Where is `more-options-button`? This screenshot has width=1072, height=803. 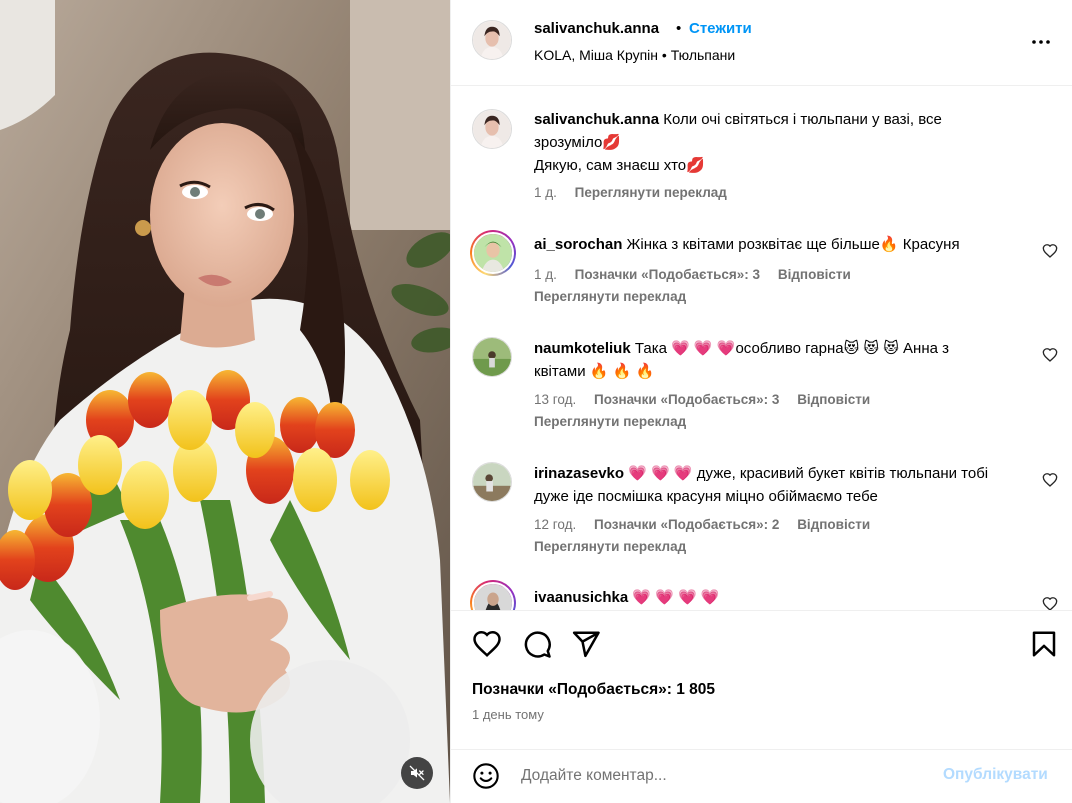 more-options-button is located at coordinates (1041, 42).